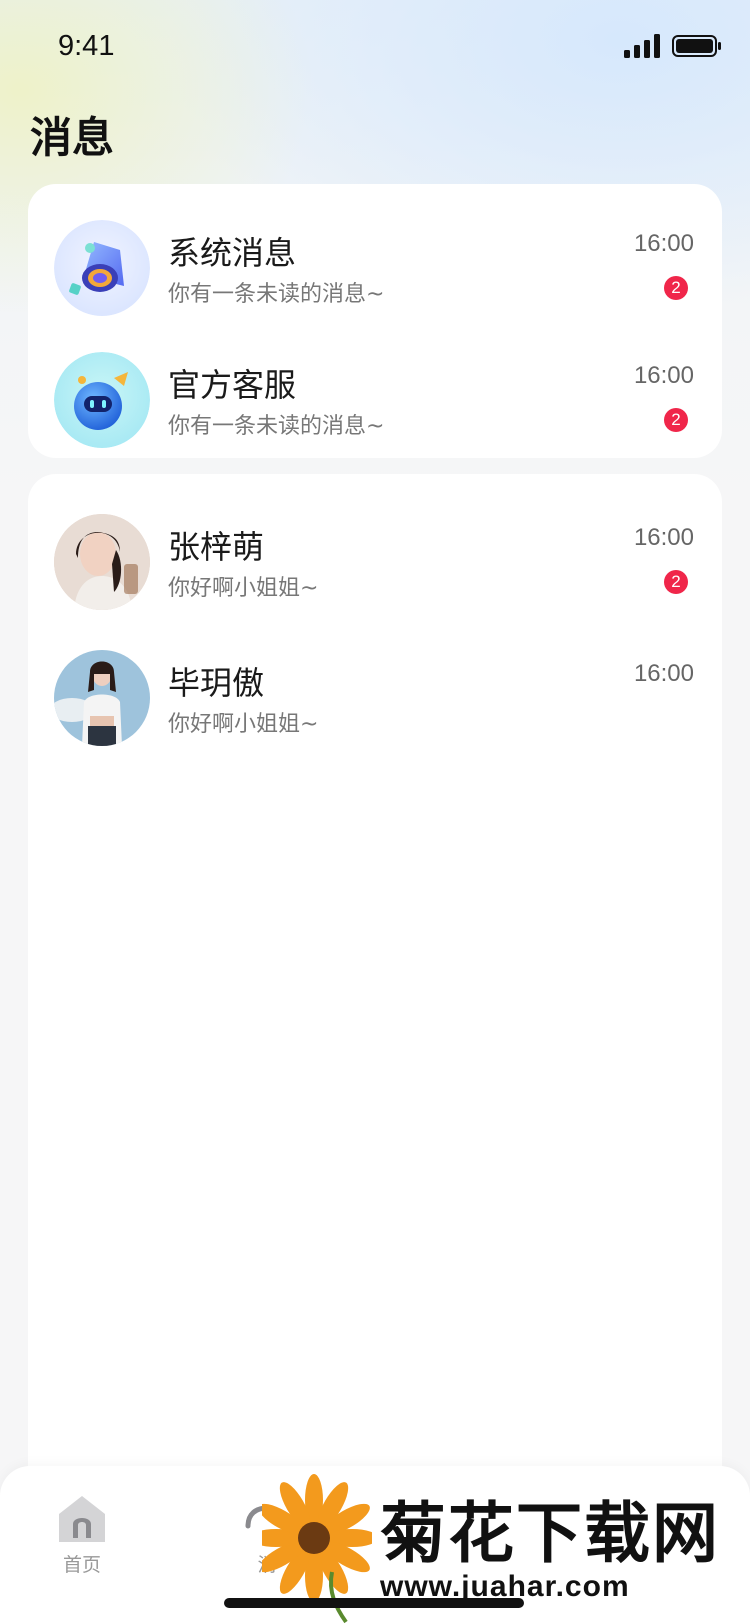 The width and height of the screenshot is (750, 1624). Describe the element at coordinates (102, 268) in the screenshot. I see `system-avatar-icon` at that location.